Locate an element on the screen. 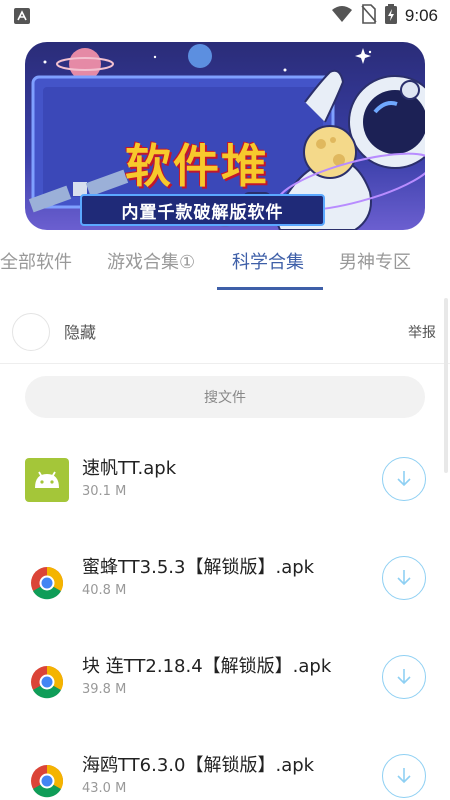 This screenshot has width=450, height=800. banner-subtitle: 内置千款破解版软件 is located at coordinates (202, 212).